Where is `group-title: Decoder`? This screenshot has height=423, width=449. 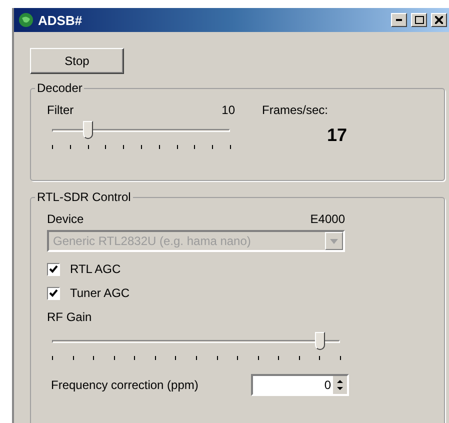 group-title: Decoder is located at coordinates (59, 88).